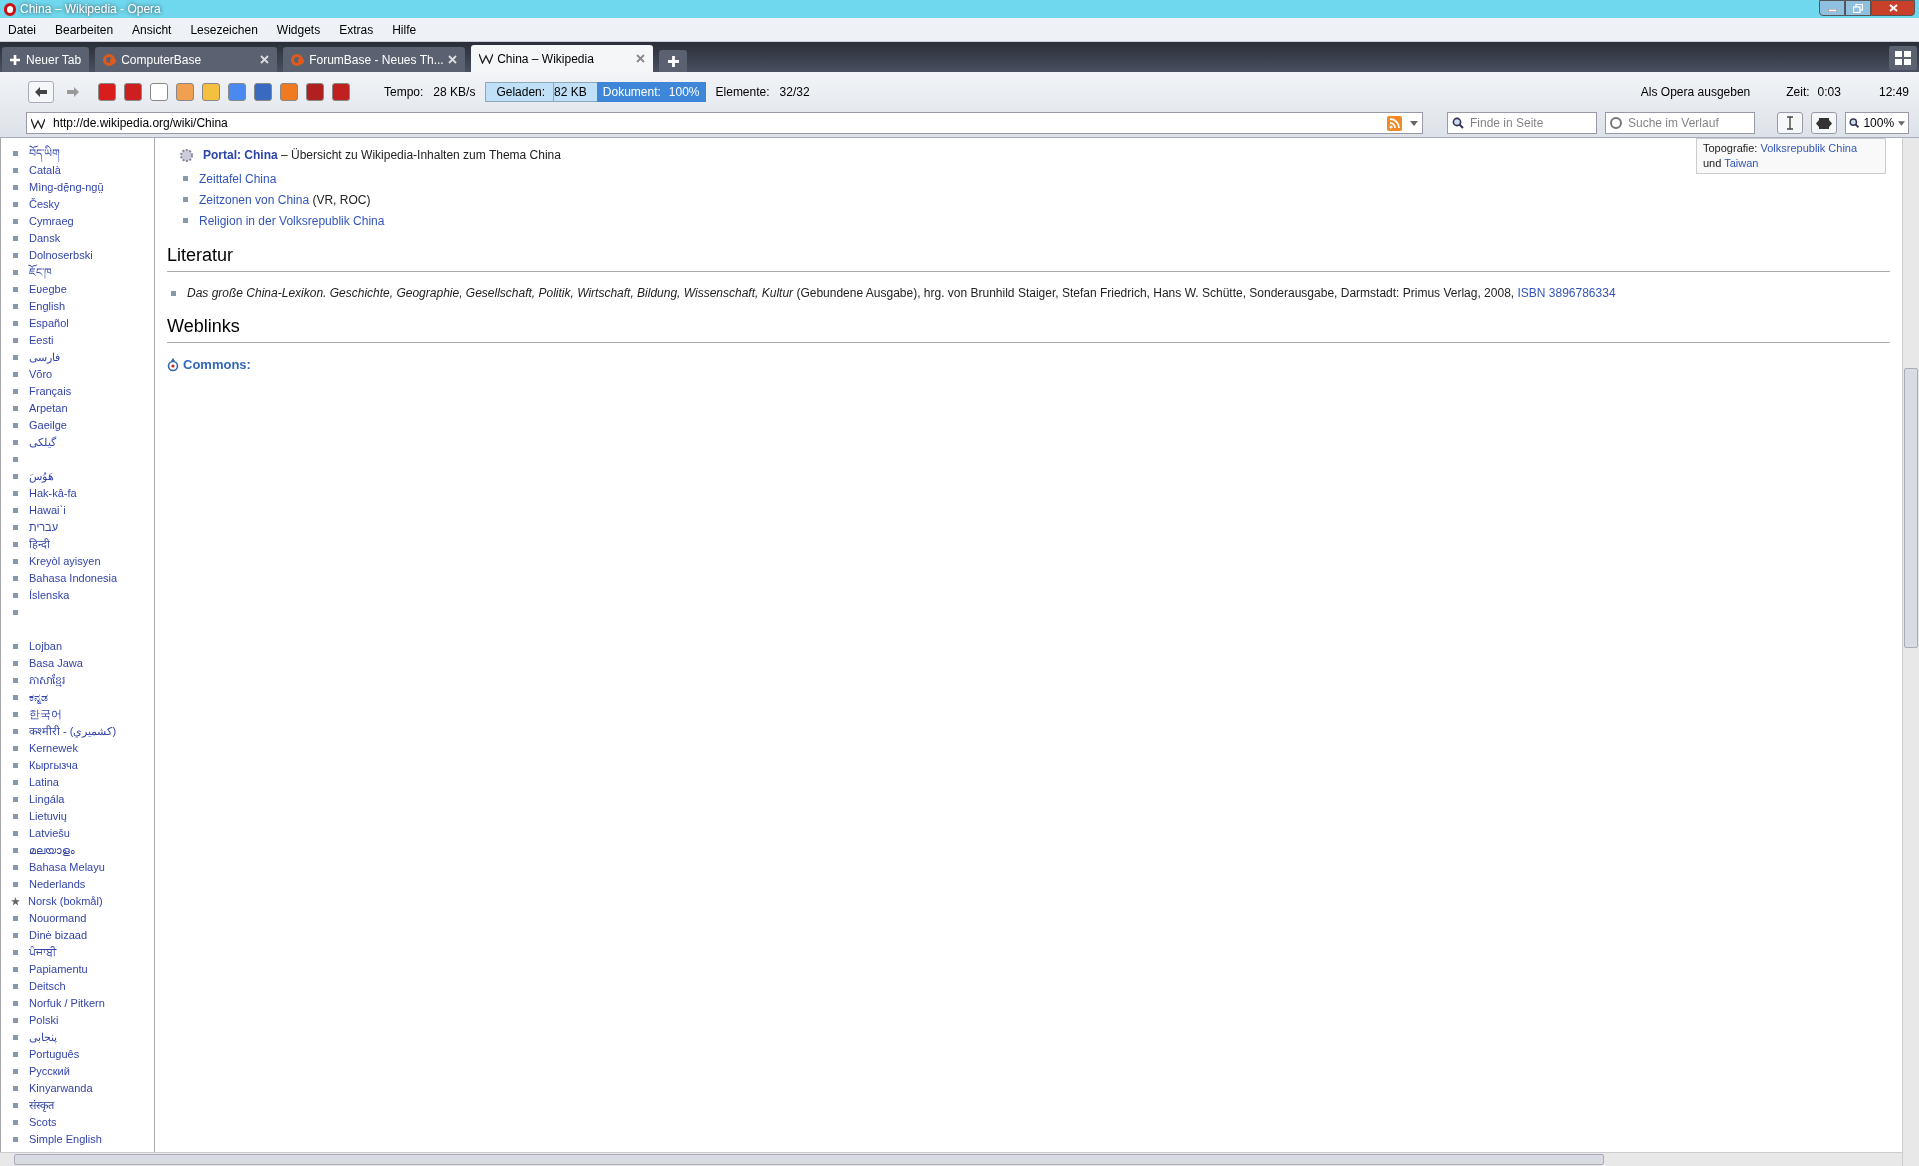  What do you see at coordinates (292, 220) in the screenshot?
I see `article-link: Religion in der Volksrepublik China` at bounding box center [292, 220].